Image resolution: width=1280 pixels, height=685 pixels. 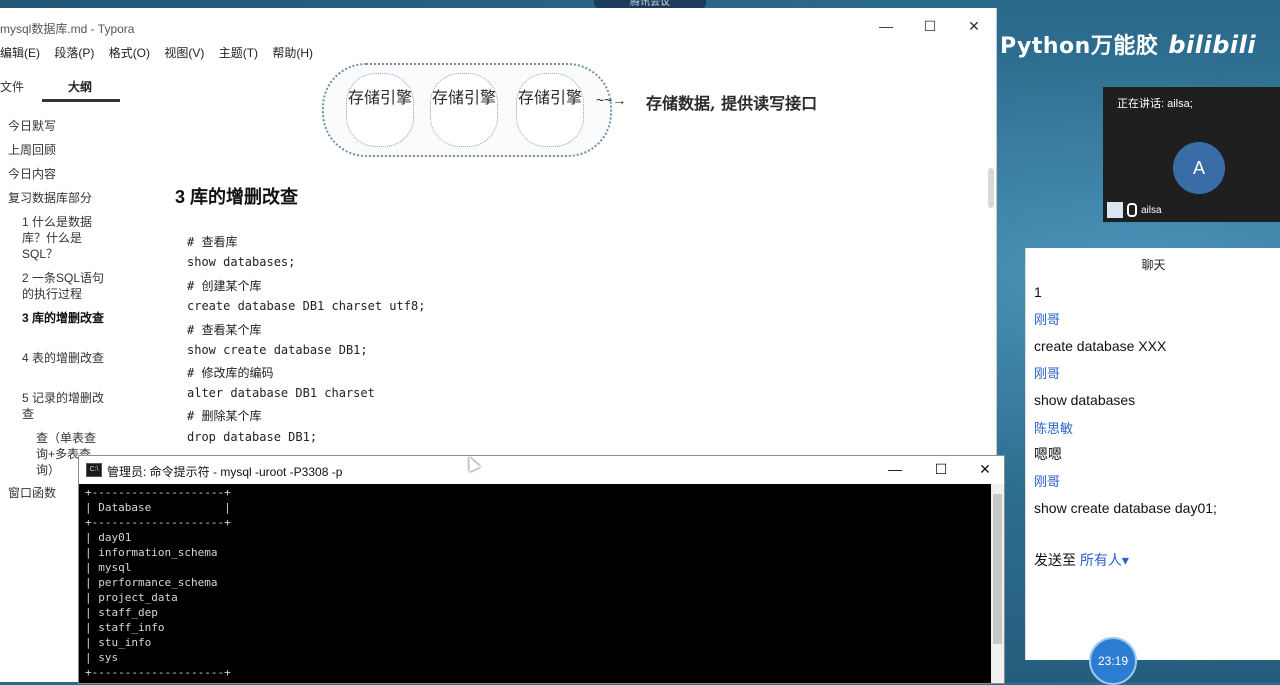 I want to click on database-name: day01, so click(x=115, y=537).